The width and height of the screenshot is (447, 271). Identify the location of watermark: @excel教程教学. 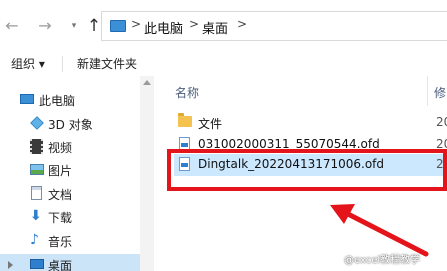
(382, 260).